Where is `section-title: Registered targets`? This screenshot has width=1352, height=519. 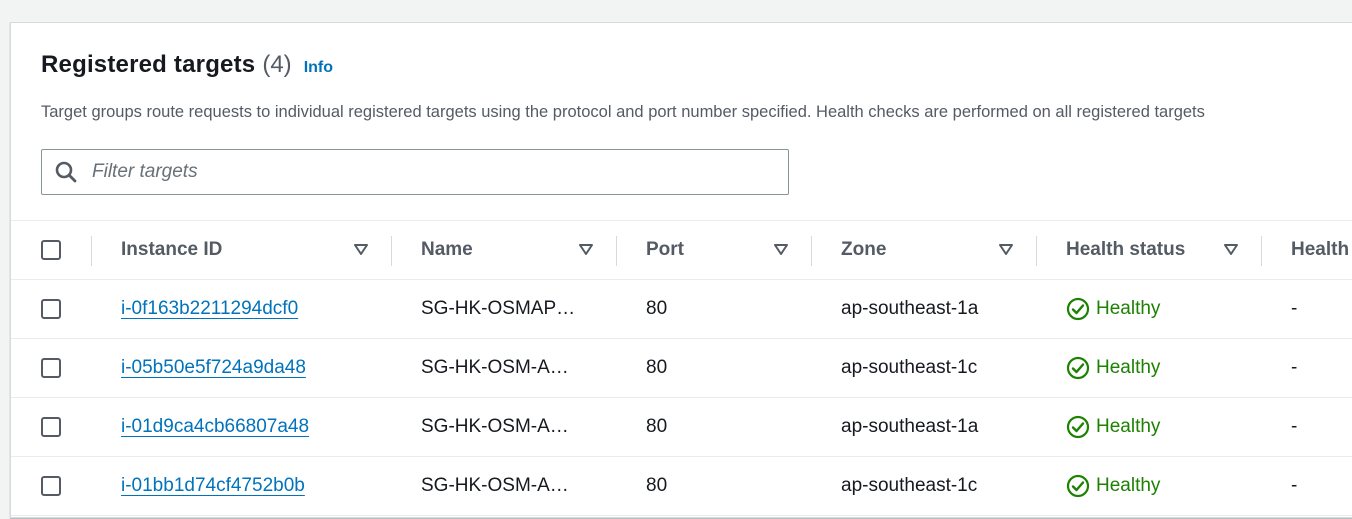 section-title: Registered targets is located at coordinates (148, 64).